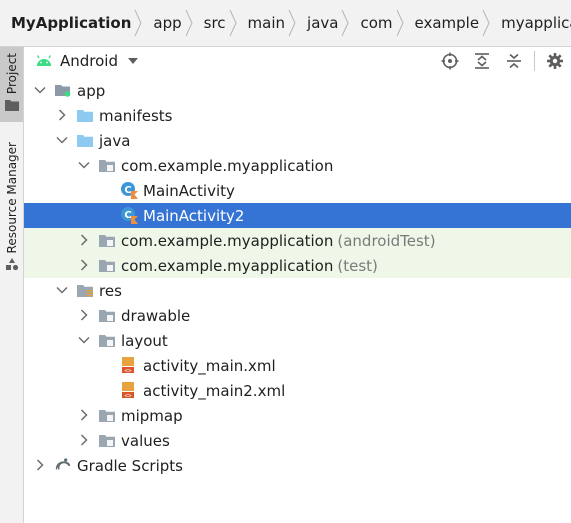  I want to click on tree-item-name: java, so click(115, 140).